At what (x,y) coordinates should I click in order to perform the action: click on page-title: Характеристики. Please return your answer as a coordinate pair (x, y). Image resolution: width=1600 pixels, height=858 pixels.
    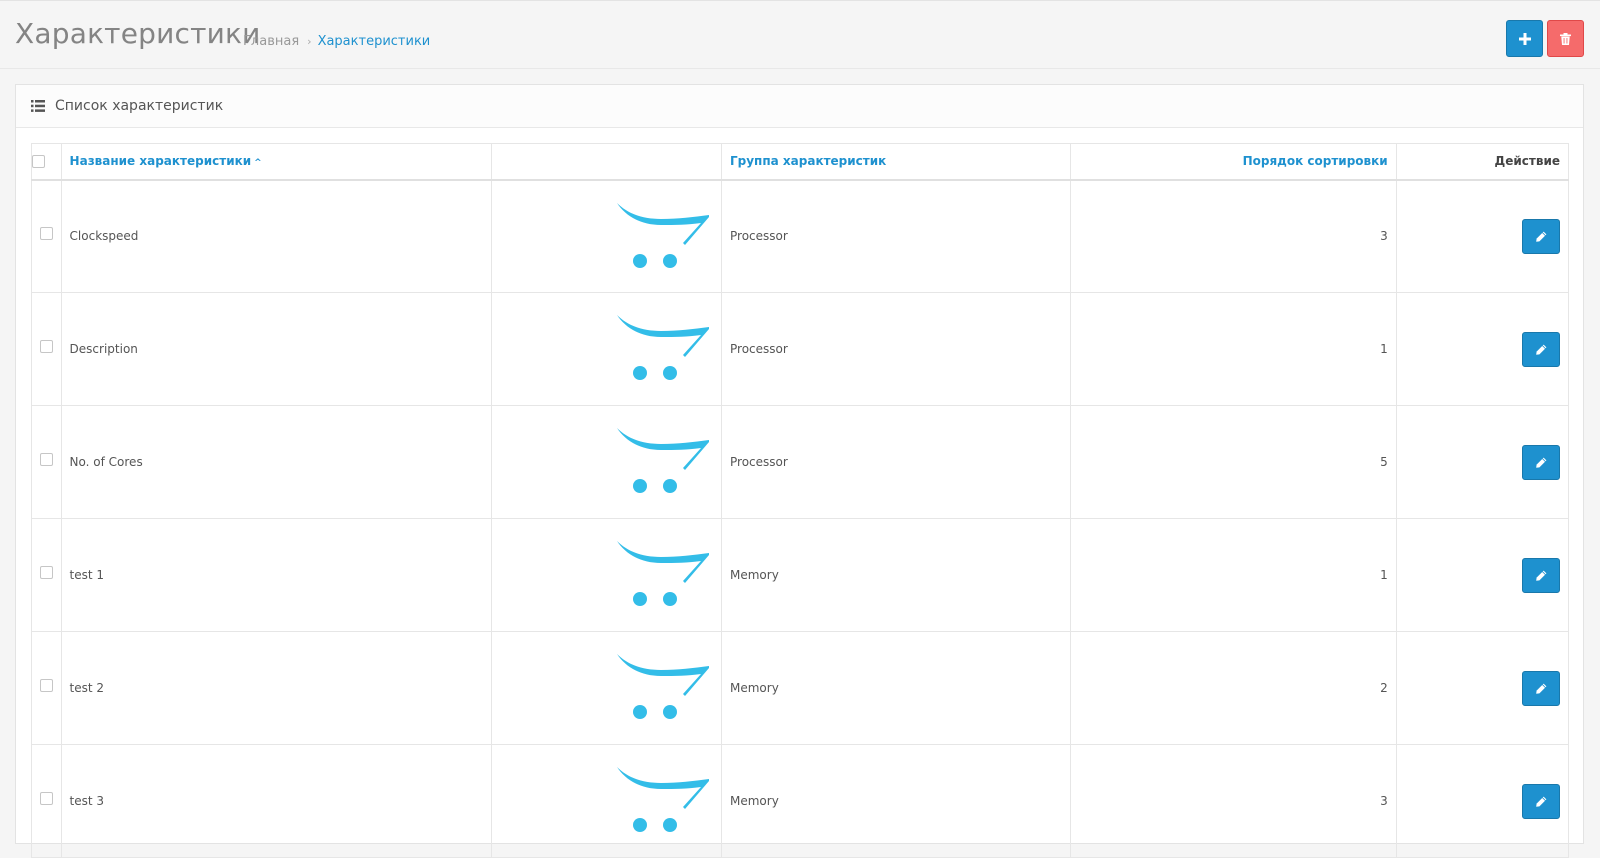
    Looking at the image, I should click on (138, 33).